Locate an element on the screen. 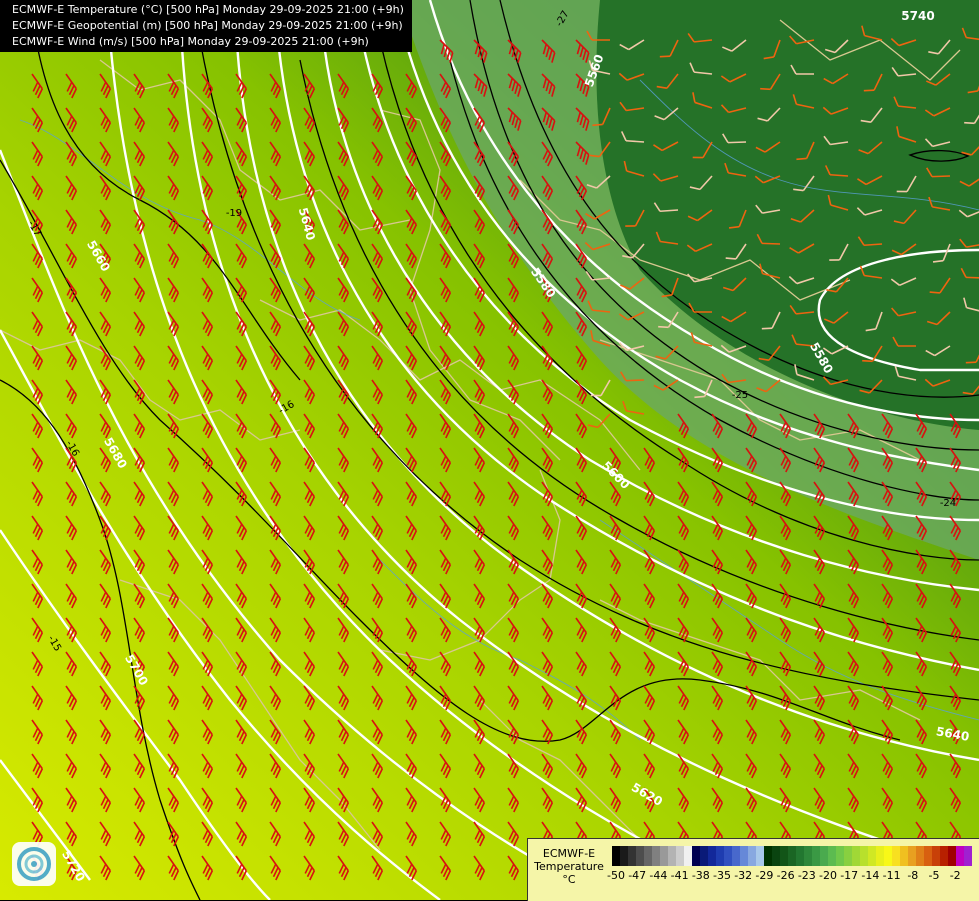 Image resolution: width=979 pixels, height=901 pixels. legend-tick-label: -11 is located at coordinates (891, 875).